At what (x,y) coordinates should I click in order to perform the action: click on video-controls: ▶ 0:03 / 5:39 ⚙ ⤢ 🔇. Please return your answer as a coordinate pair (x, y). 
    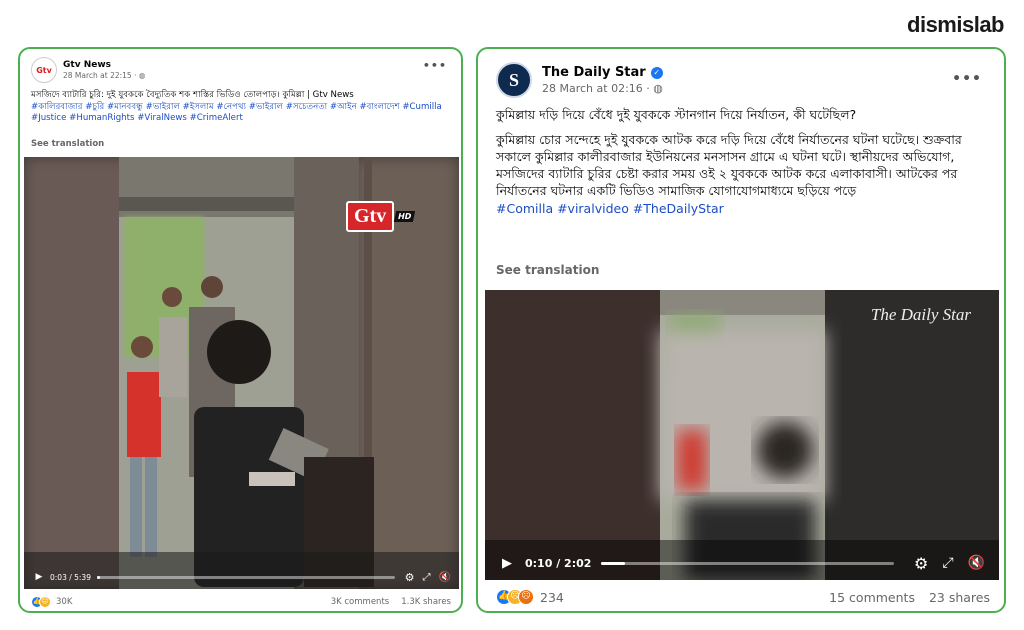
    Looking at the image, I should click on (241, 577).